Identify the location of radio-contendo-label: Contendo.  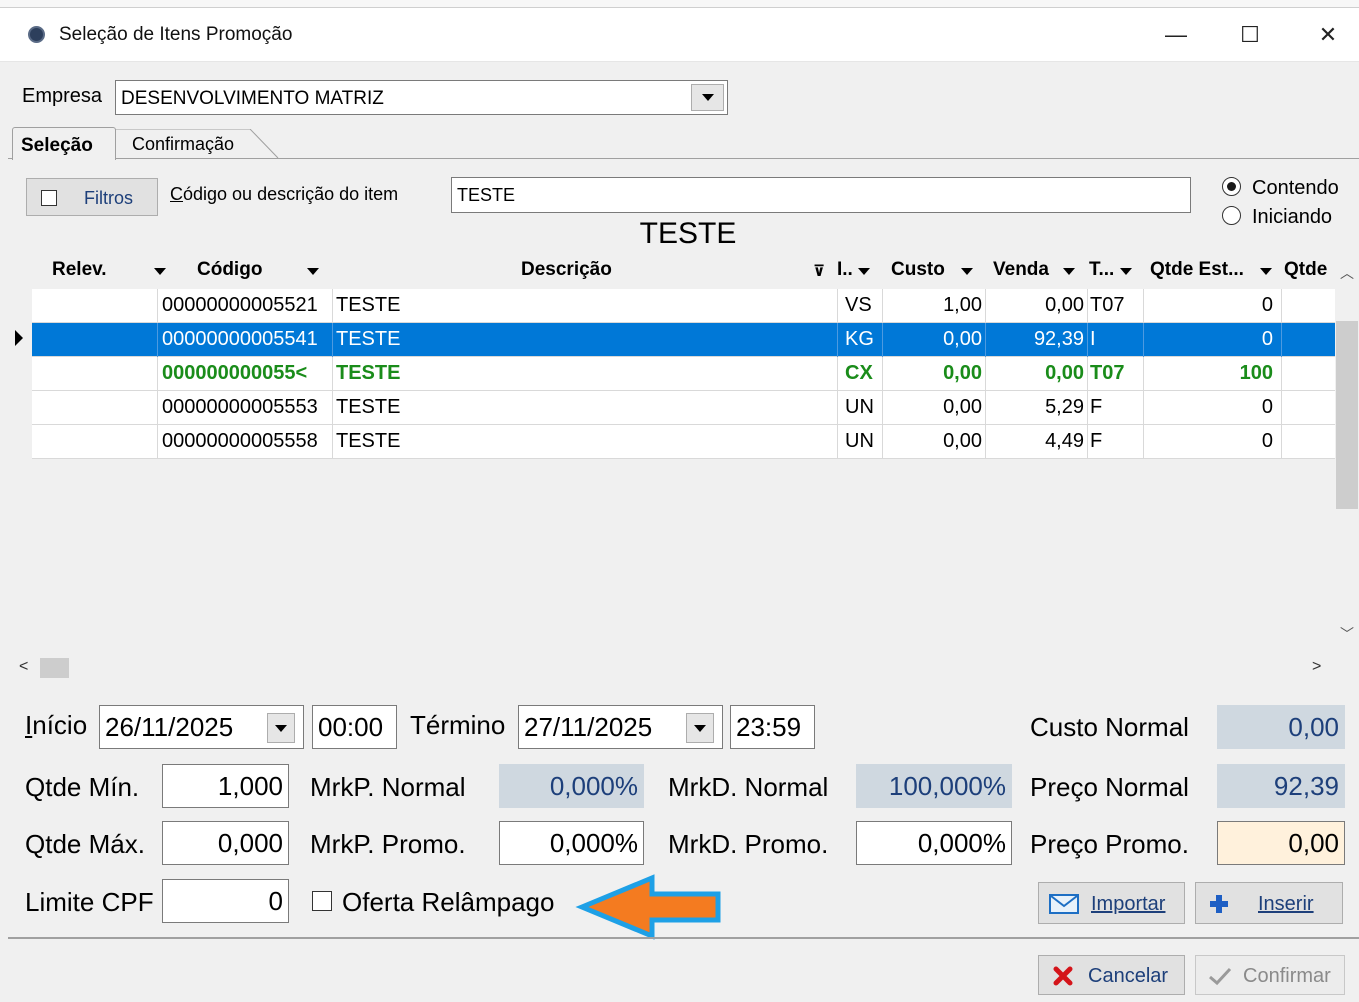
(1295, 188).